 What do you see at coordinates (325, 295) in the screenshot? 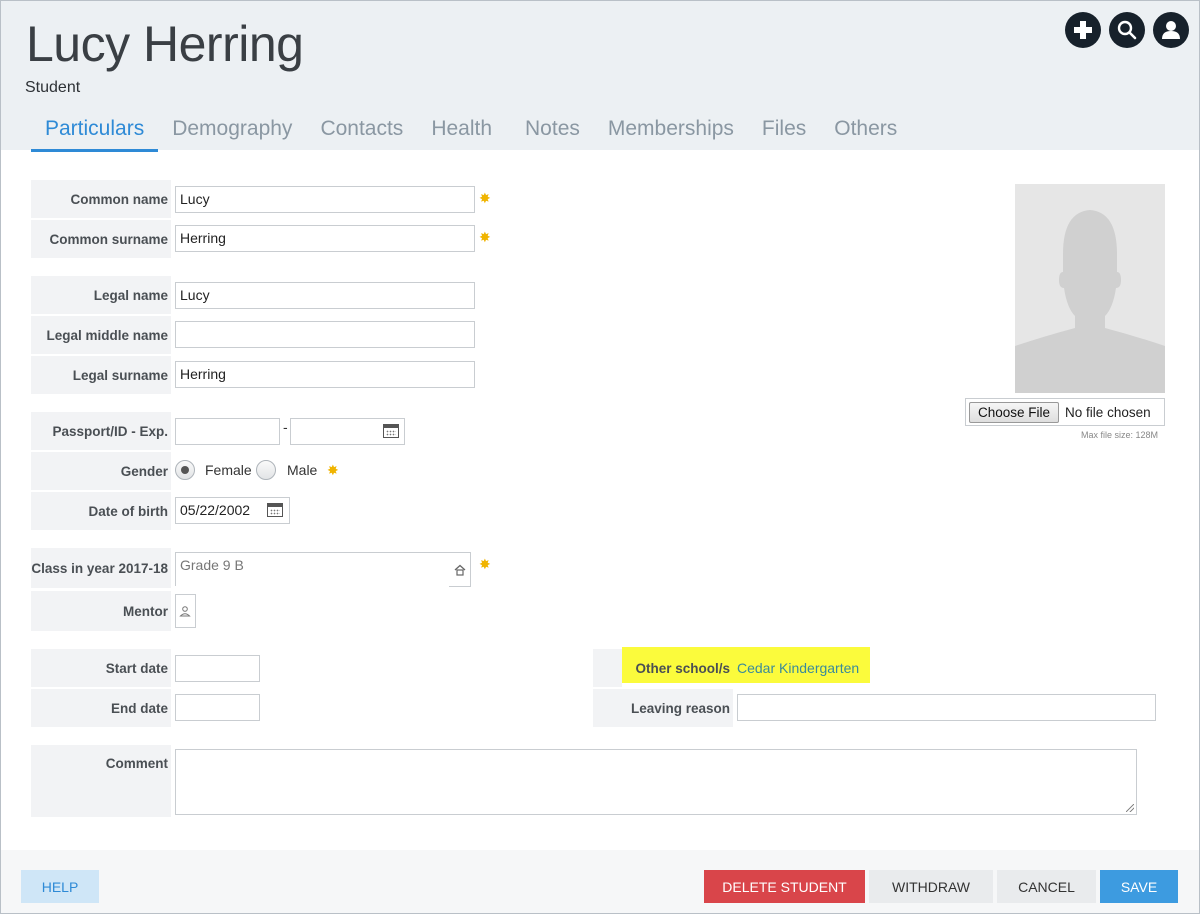
I see `legal-name-input: Lucy` at bounding box center [325, 295].